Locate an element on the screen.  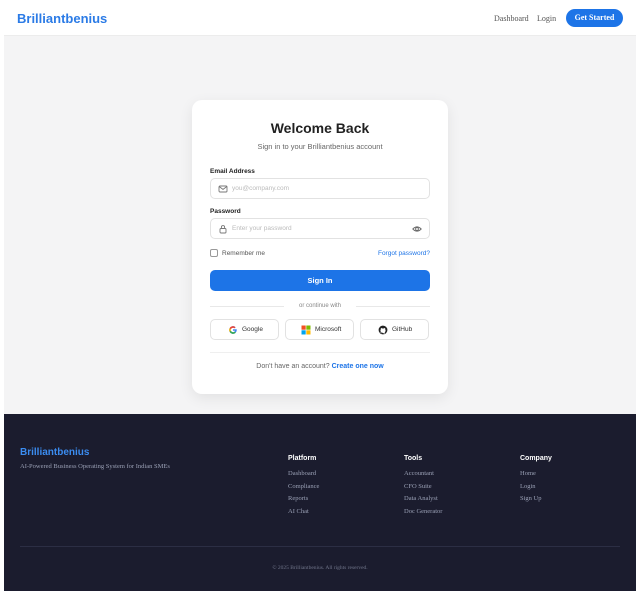
google-label: Google is located at coordinates (252, 329).